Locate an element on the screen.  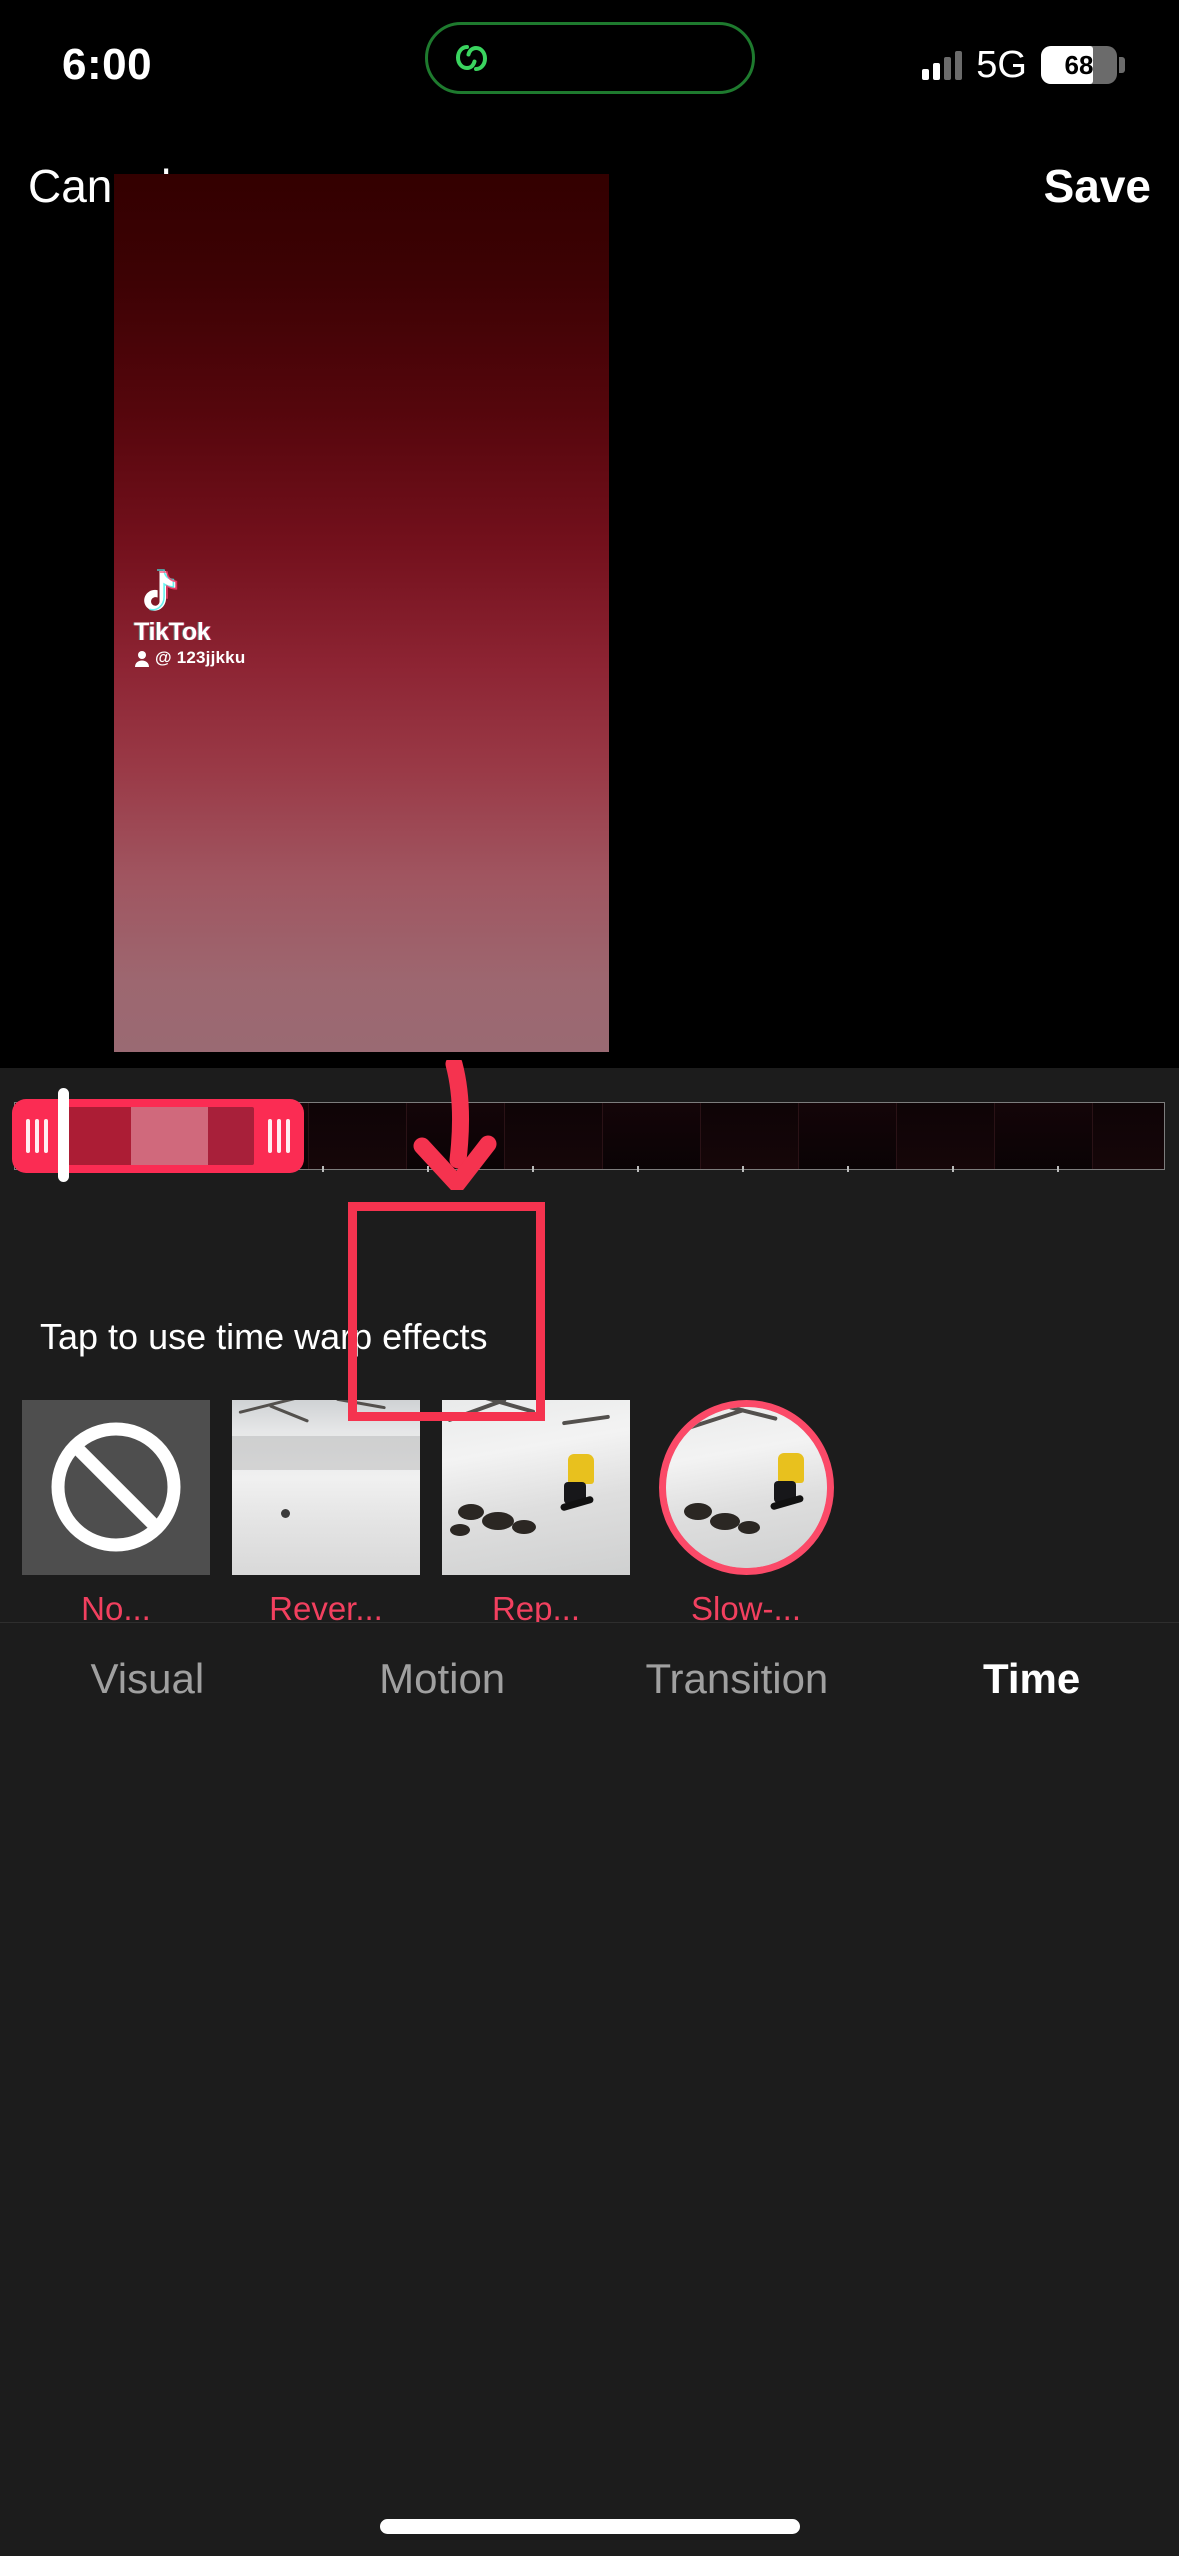
home-indicator is located at coordinates (589, 2526).